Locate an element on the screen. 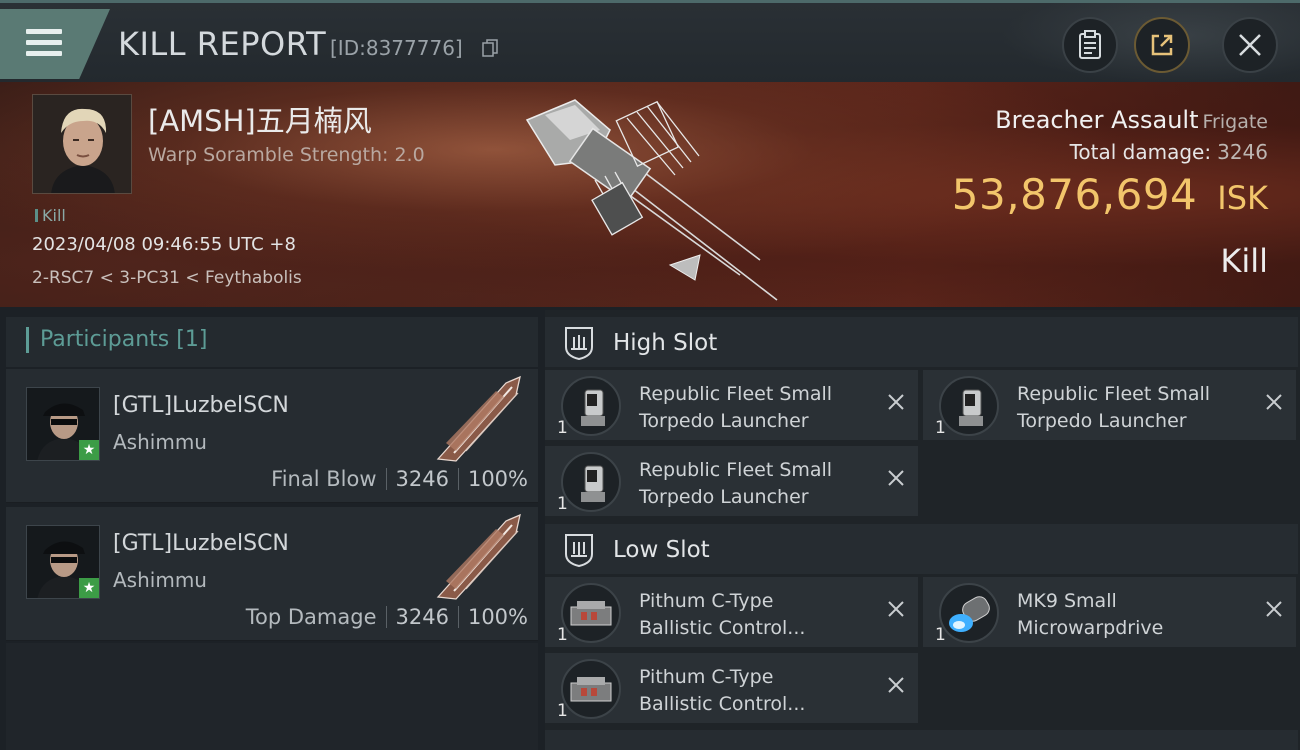 Image resolution: width=1300 pixels, height=750 pixels. share-icon is located at coordinates (1162, 45).